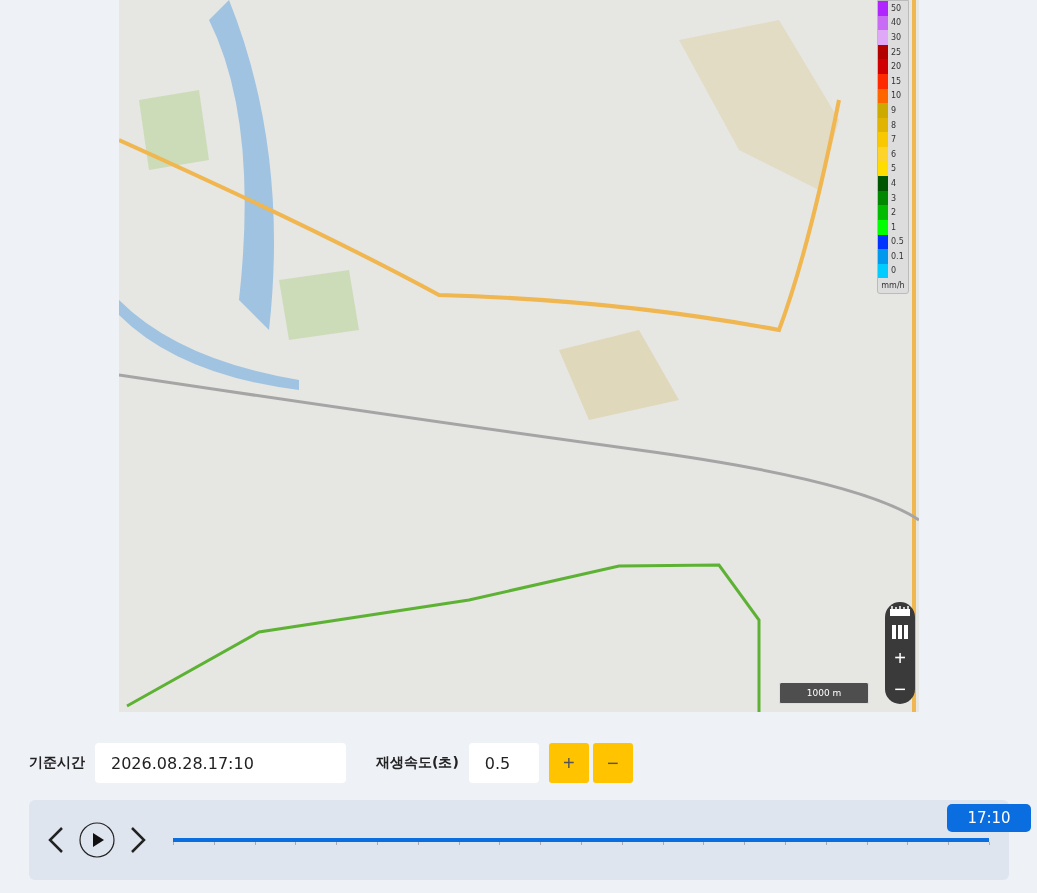 The height and width of the screenshot is (893, 1037). I want to click on zoom-in-button: +, so click(900, 658).